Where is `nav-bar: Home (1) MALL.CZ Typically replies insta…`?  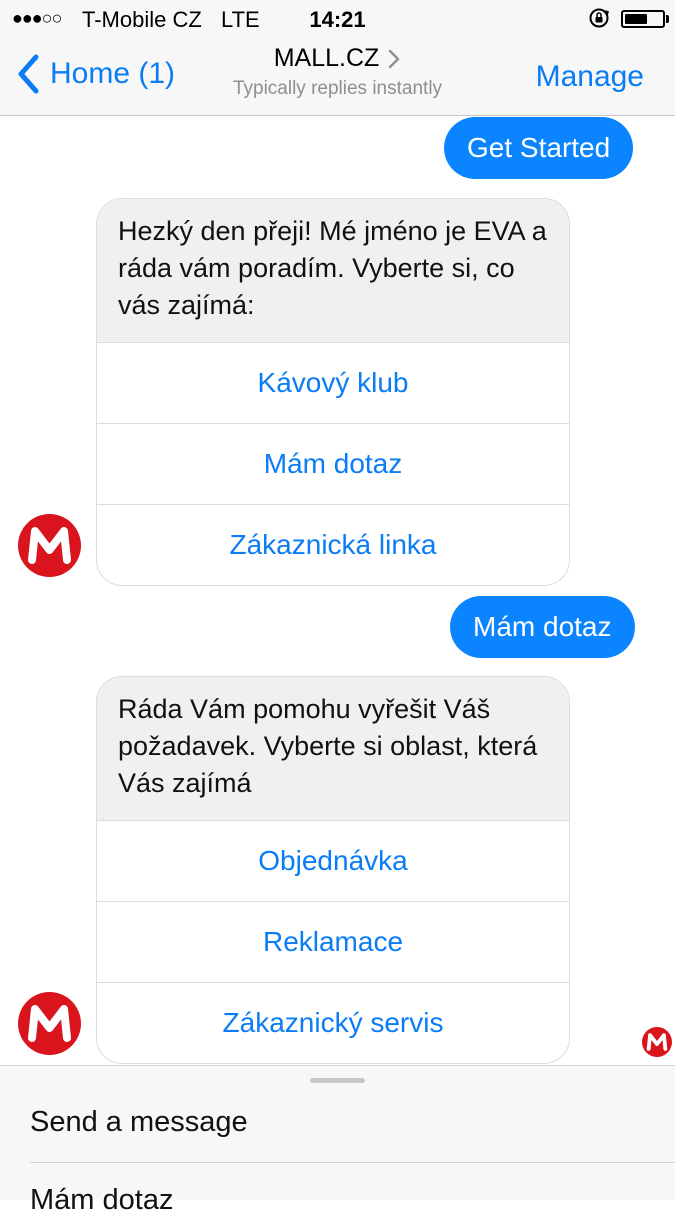 nav-bar: Home (1) MALL.CZ Typically replies insta… is located at coordinates (337, 77).